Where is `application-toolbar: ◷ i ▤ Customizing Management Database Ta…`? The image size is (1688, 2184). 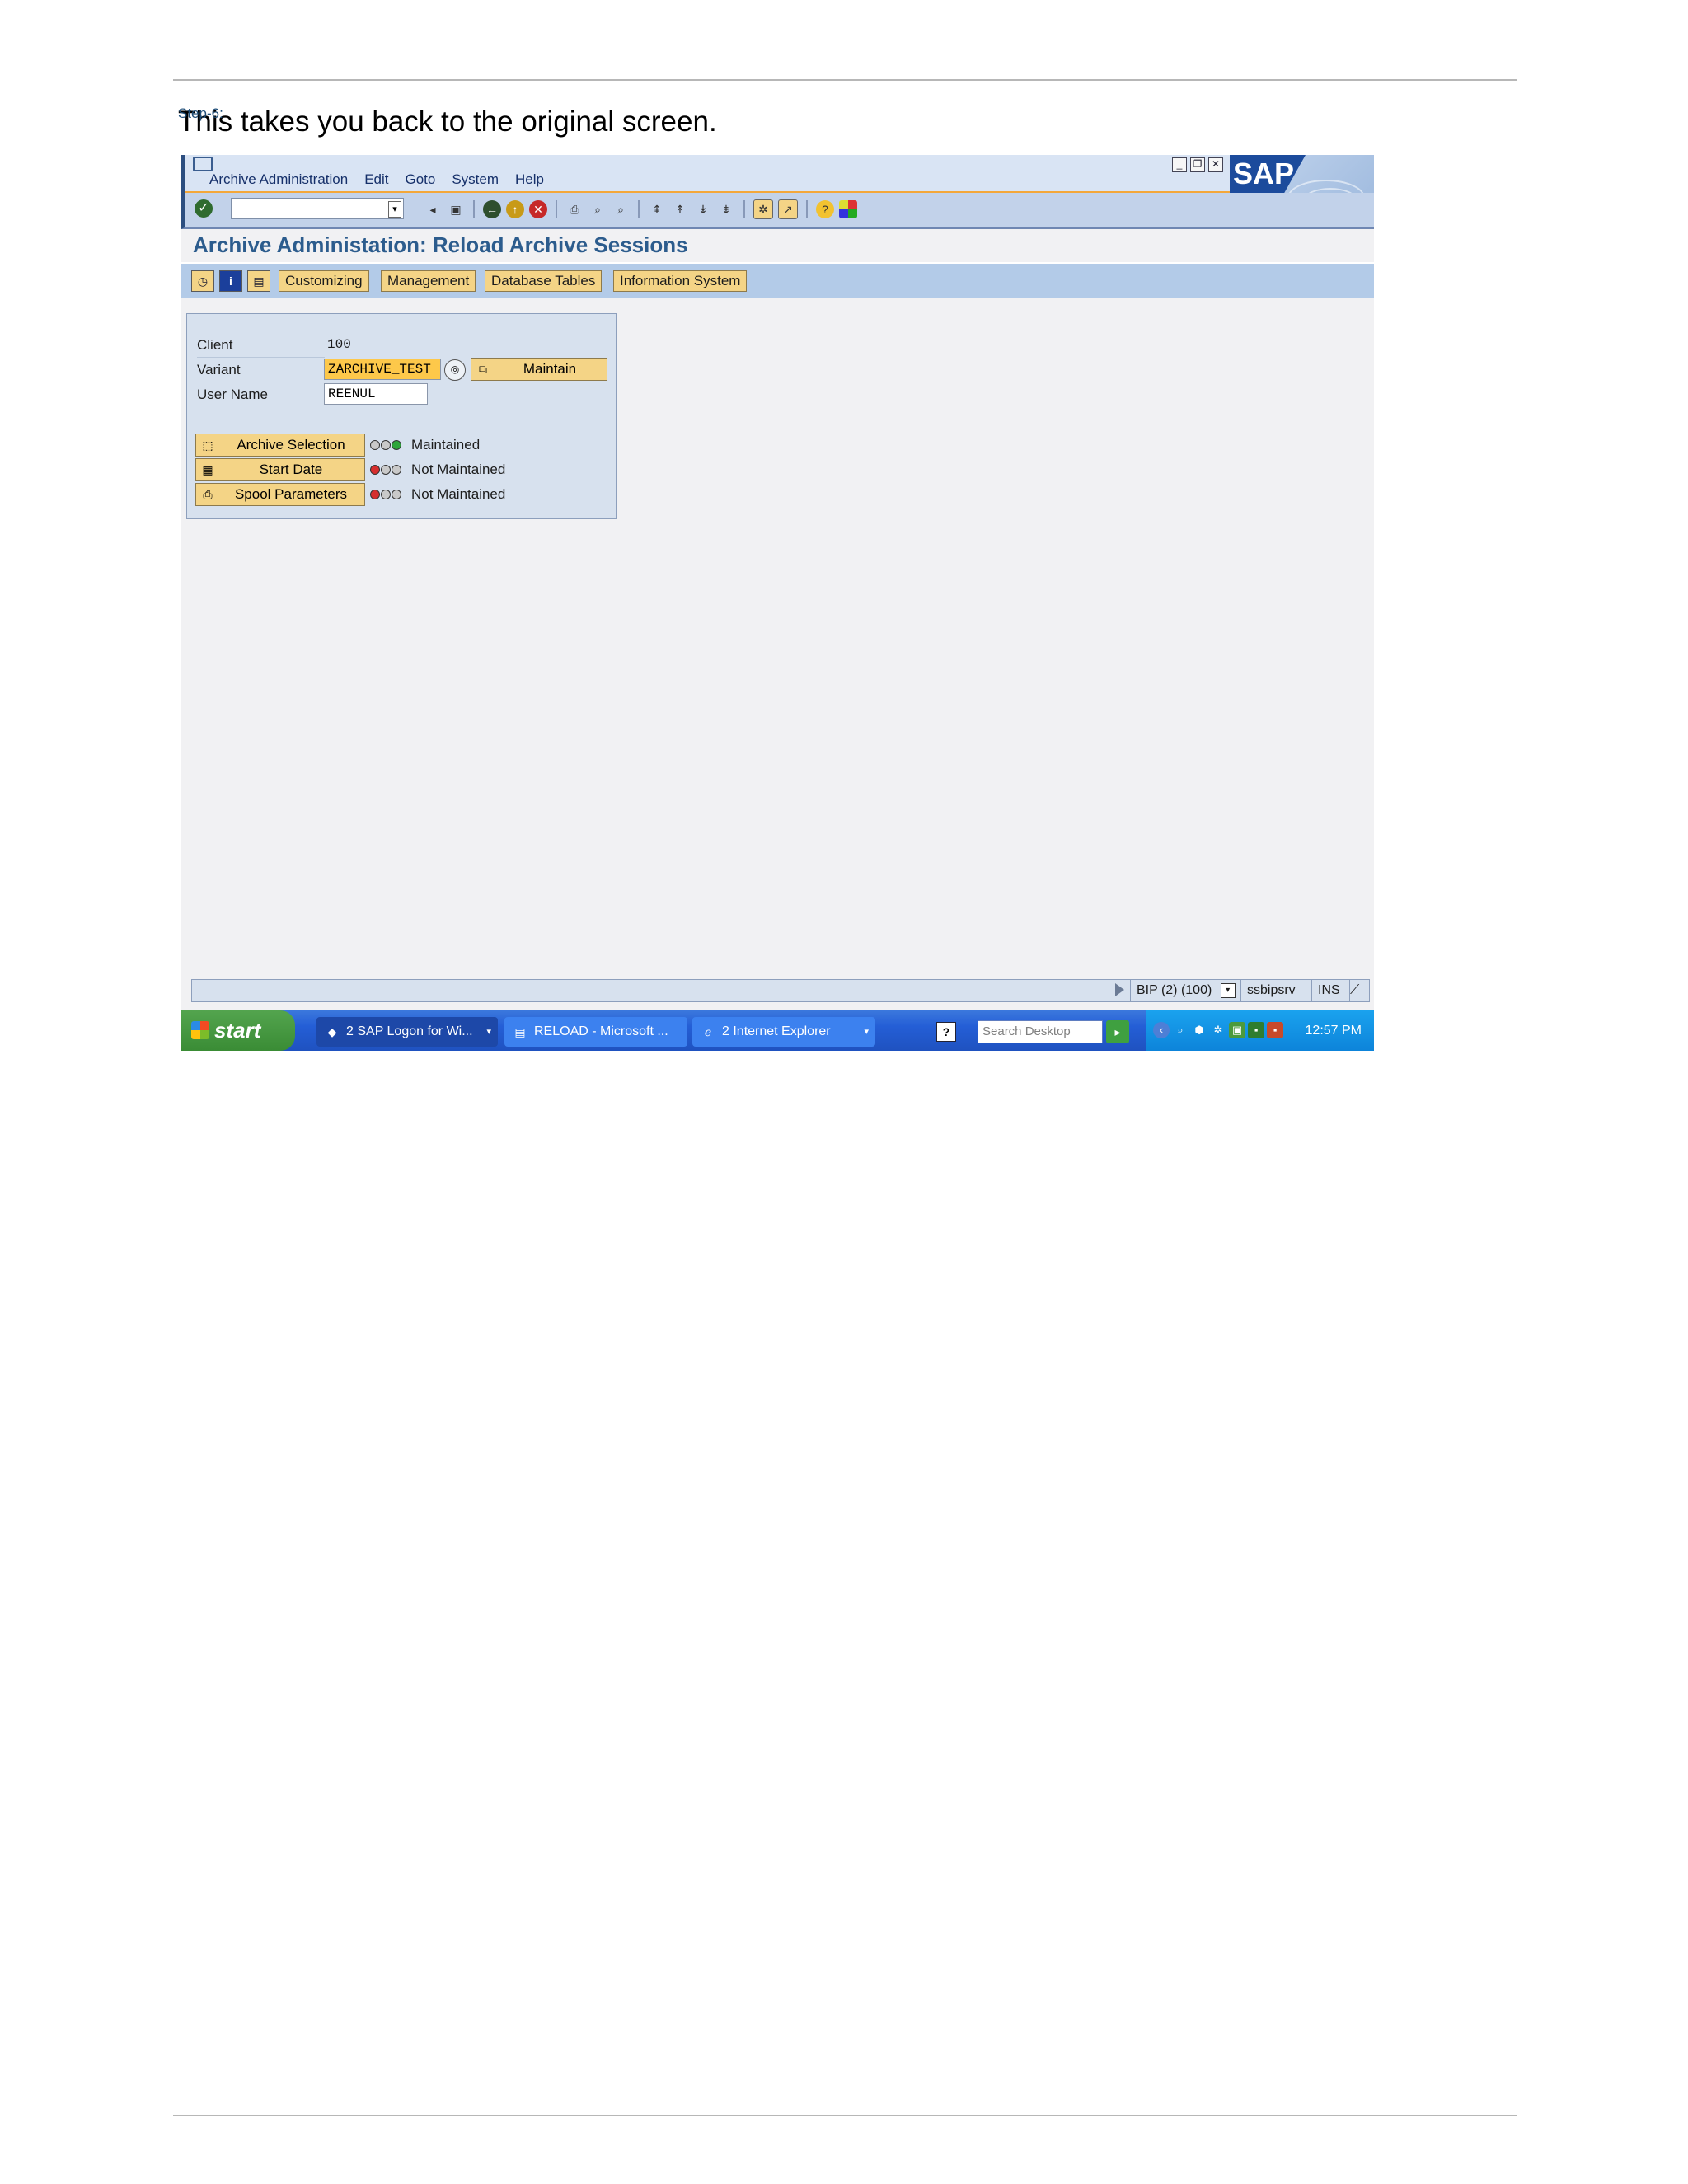 application-toolbar: ◷ i ▤ Customizing Management Database Ta… is located at coordinates (778, 280).